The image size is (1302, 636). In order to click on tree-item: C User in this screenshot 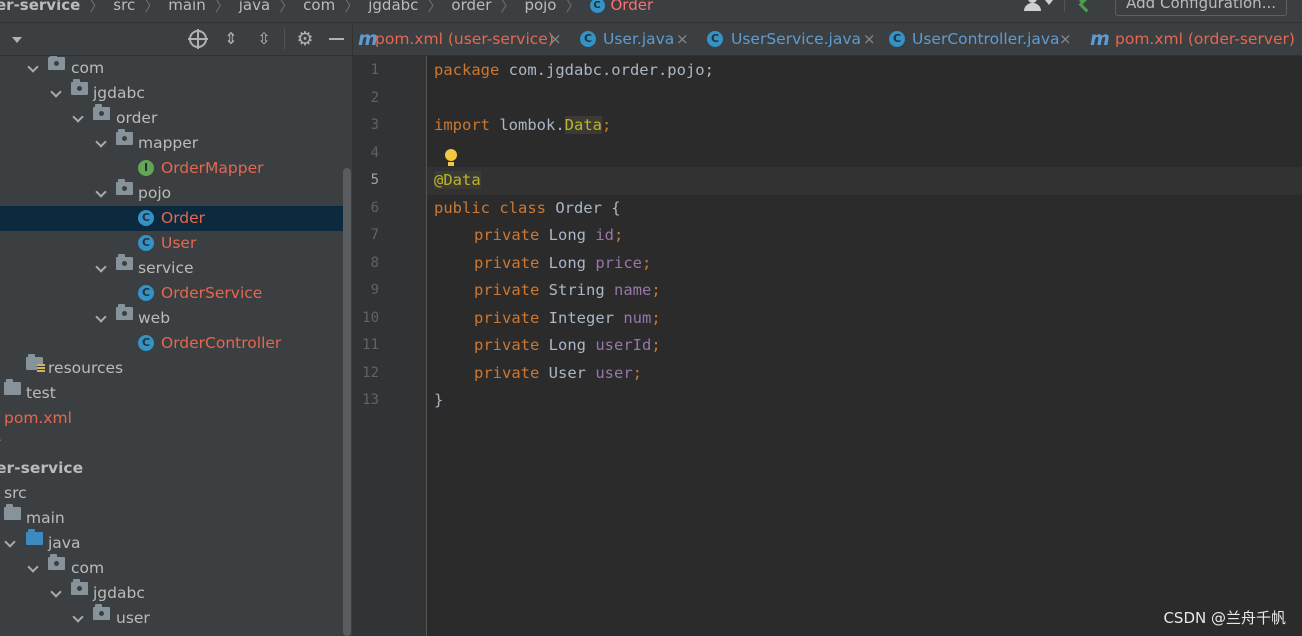, I will do `click(171, 243)`.